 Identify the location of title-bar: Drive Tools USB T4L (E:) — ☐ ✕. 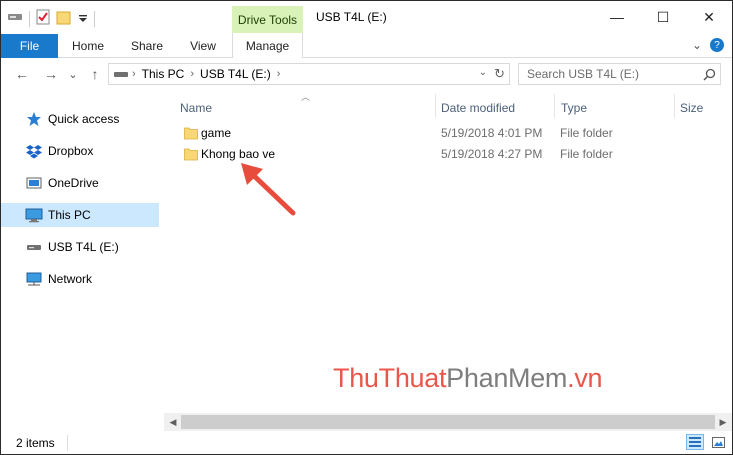
(366, 17).